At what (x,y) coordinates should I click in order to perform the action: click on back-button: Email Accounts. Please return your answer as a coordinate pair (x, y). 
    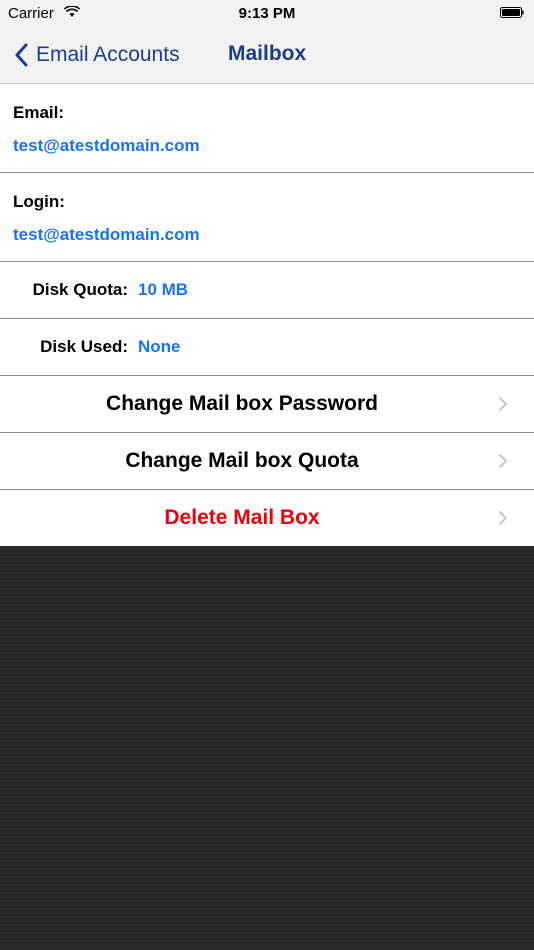
    Looking at the image, I should click on (97, 55).